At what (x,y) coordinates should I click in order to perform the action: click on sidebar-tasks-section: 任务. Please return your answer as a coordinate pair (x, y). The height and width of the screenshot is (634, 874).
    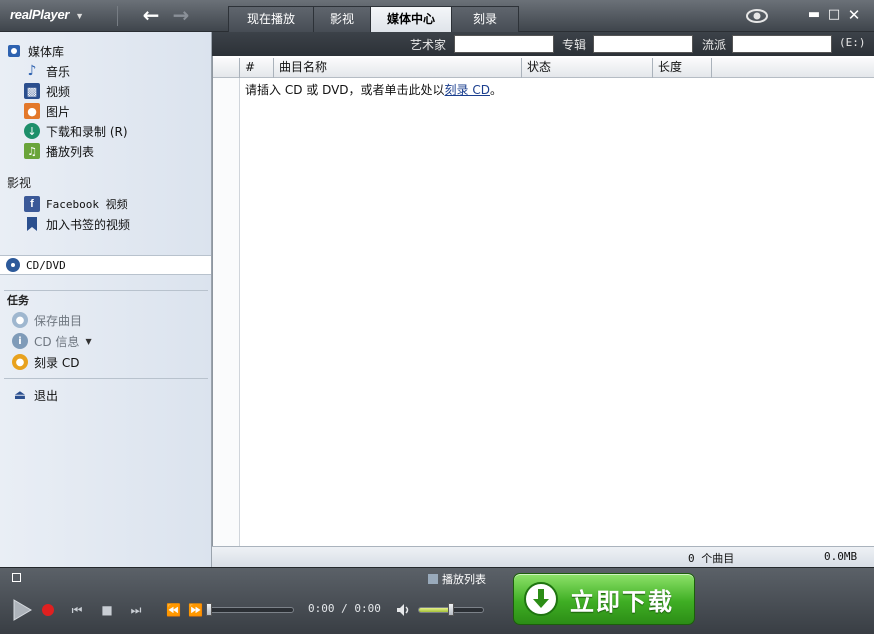
    Looking at the image, I should click on (18, 300).